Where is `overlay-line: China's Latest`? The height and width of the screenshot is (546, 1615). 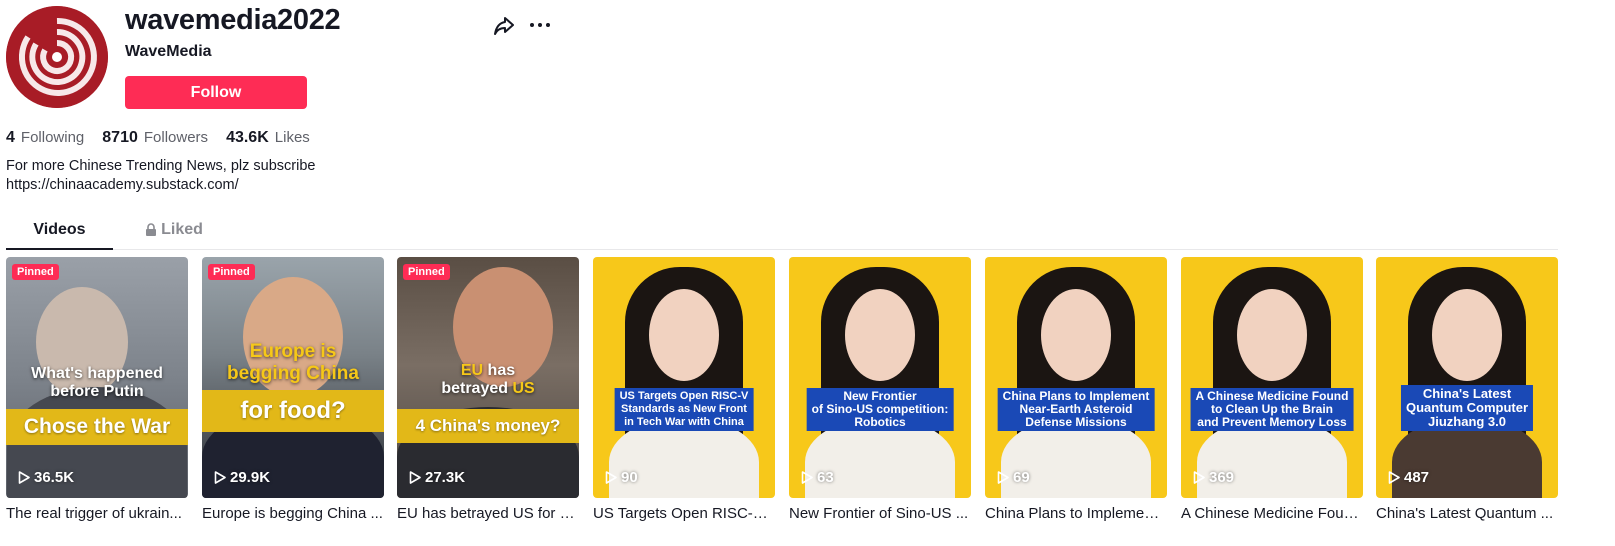
overlay-line: China's Latest is located at coordinates (1467, 393).